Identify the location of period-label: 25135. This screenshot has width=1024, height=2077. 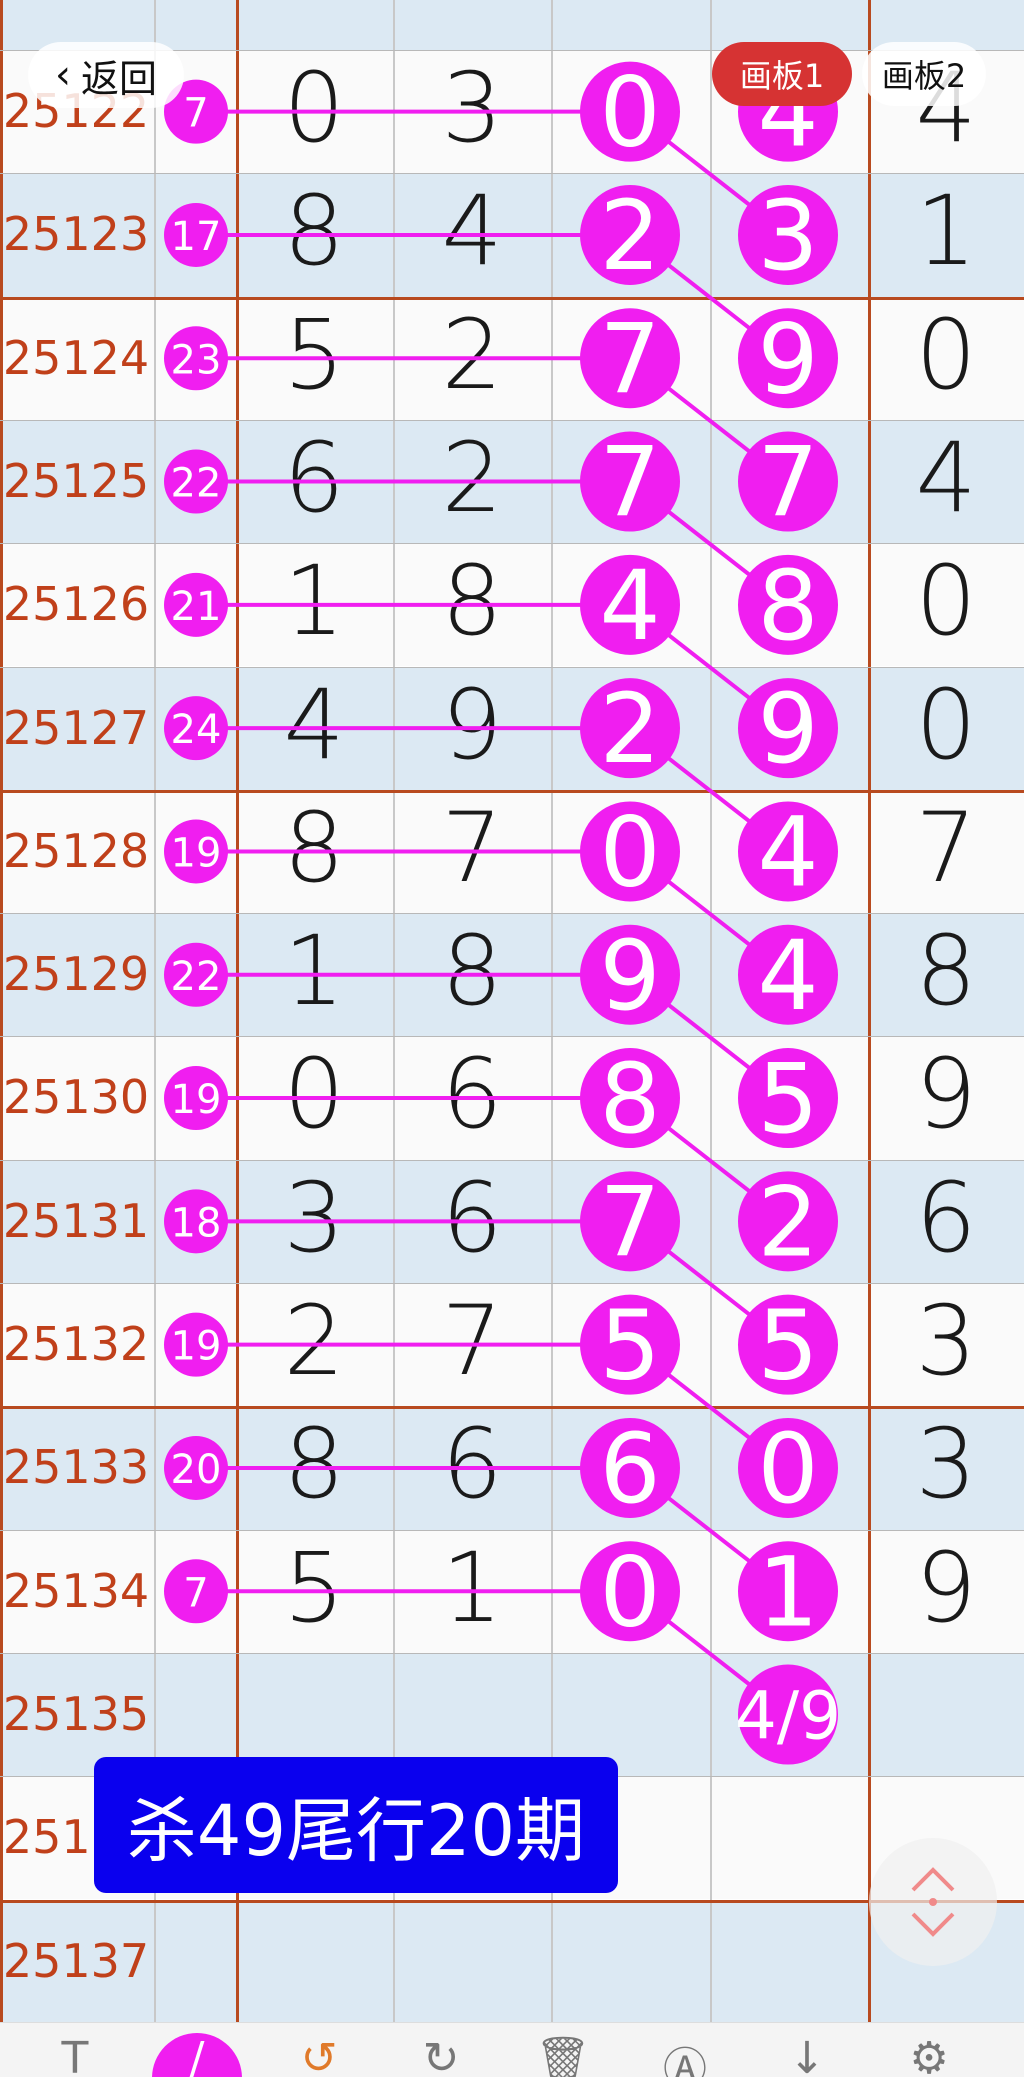
(76, 1713).